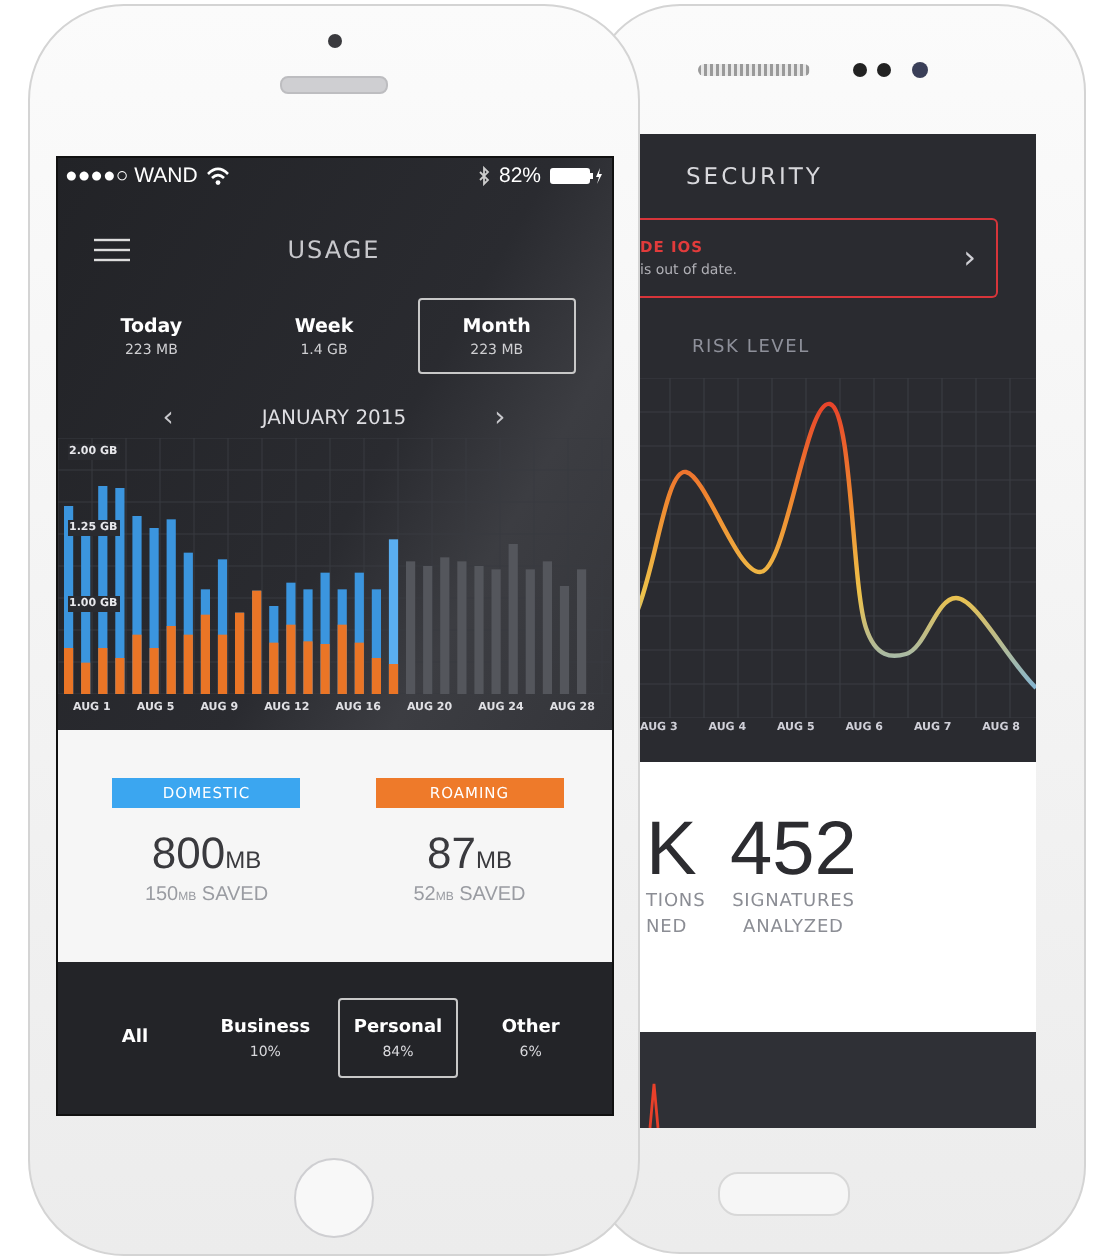 The width and height of the screenshot is (1094, 1260). I want to click on filter-tab: All, so click(135, 1038).